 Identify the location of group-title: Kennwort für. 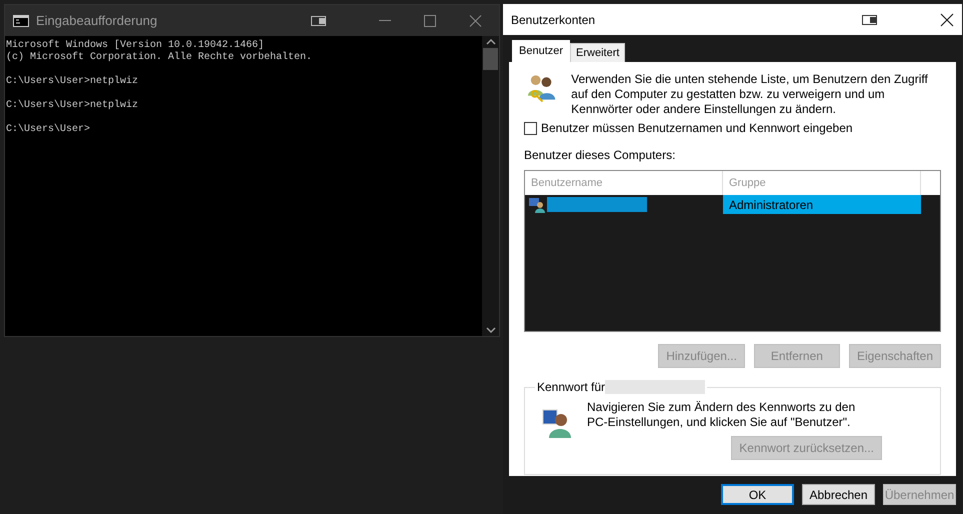
(571, 387).